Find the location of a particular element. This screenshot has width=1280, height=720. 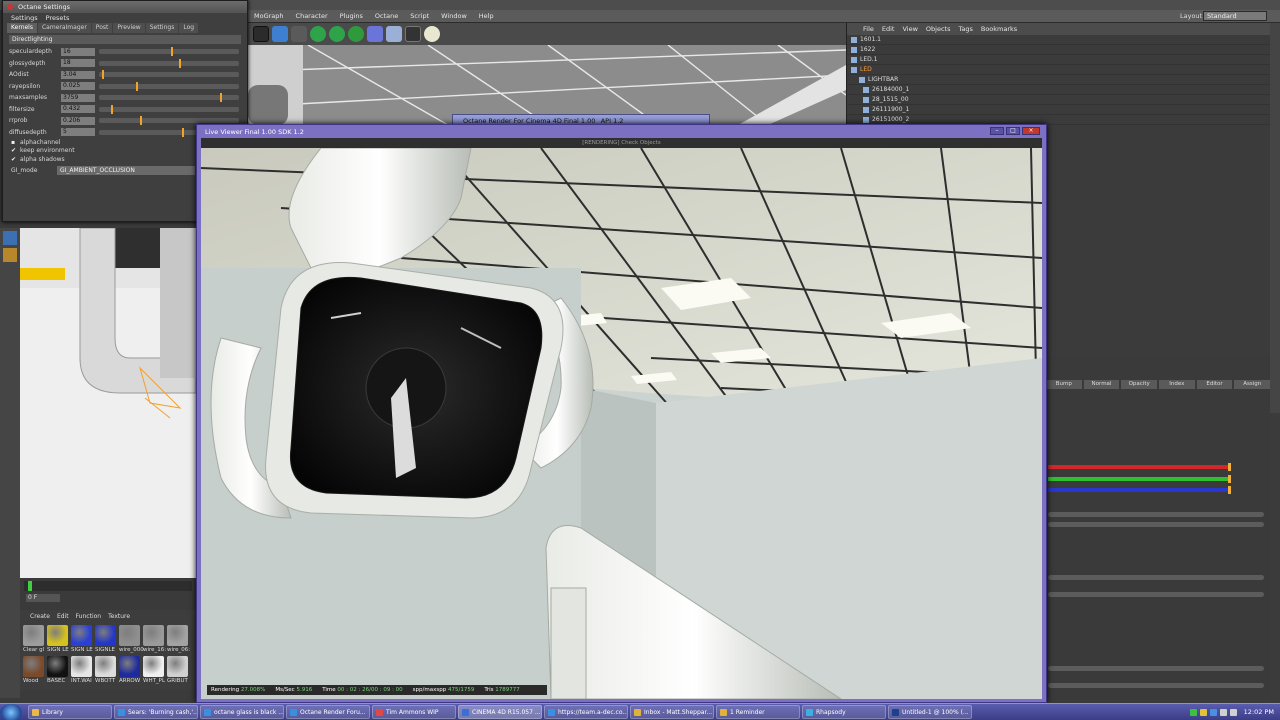

tab-assign: Assign is located at coordinates (1252, 384).